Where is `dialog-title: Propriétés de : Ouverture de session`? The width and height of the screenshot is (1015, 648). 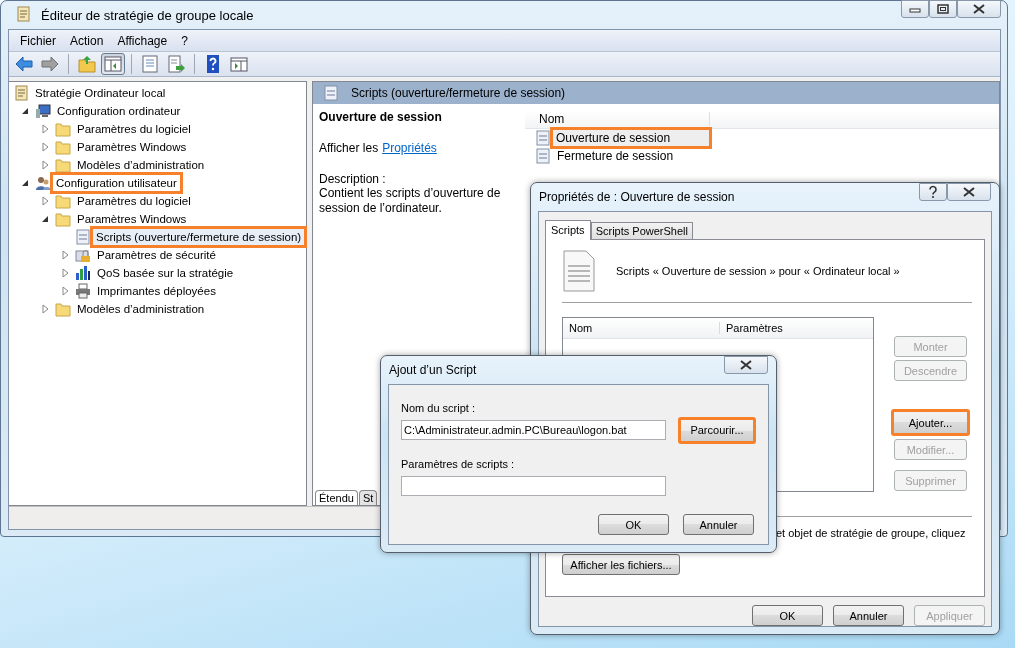
dialog-title: Propriétés de : Ouverture de session is located at coordinates (637, 197).